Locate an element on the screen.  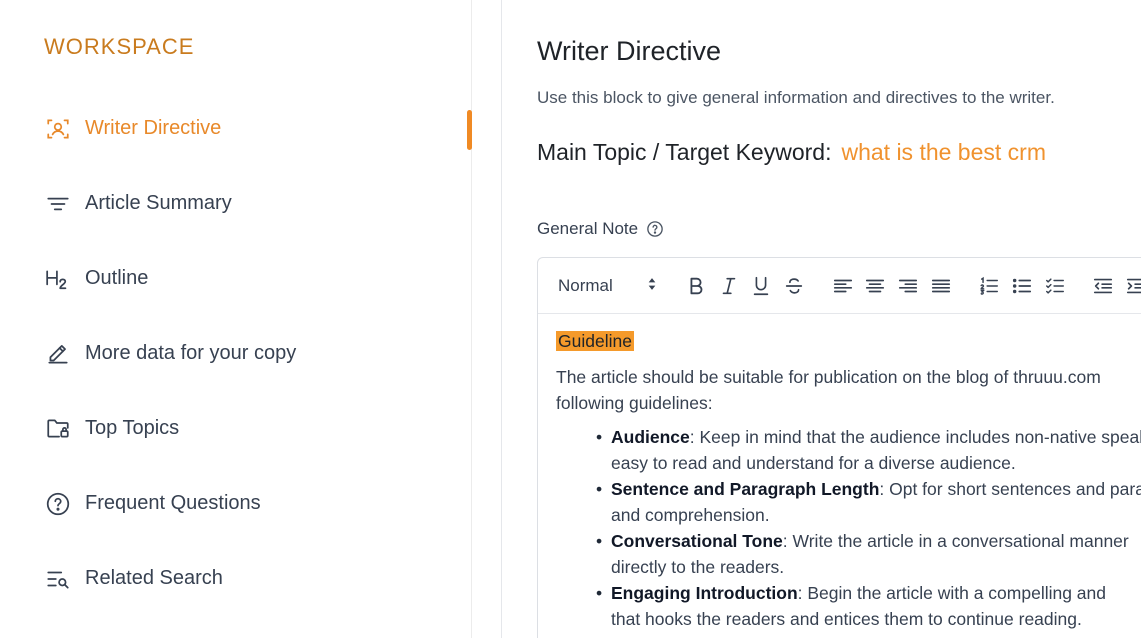
sidebar-item-frequent-questions: Frequent Questions is located at coordinates (236, 503).